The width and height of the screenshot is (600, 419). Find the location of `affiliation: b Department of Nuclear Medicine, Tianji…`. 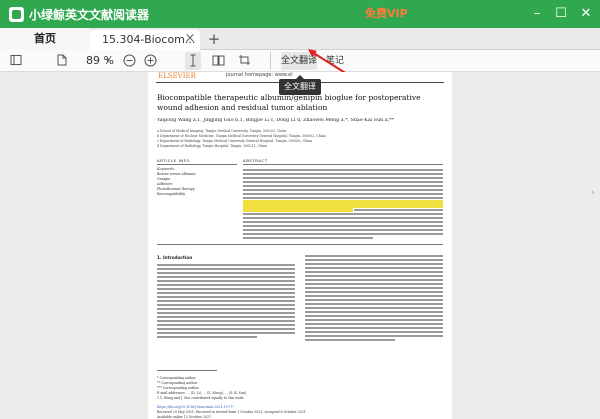

affiliation: b Department of Nuclear Medicine, Tianji… is located at coordinates (241, 136).